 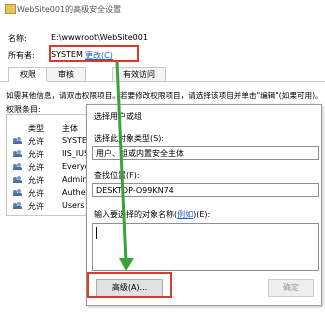 What do you see at coordinates (126, 264) in the screenshot?
I see `arrow-head` at bounding box center [126, 264].